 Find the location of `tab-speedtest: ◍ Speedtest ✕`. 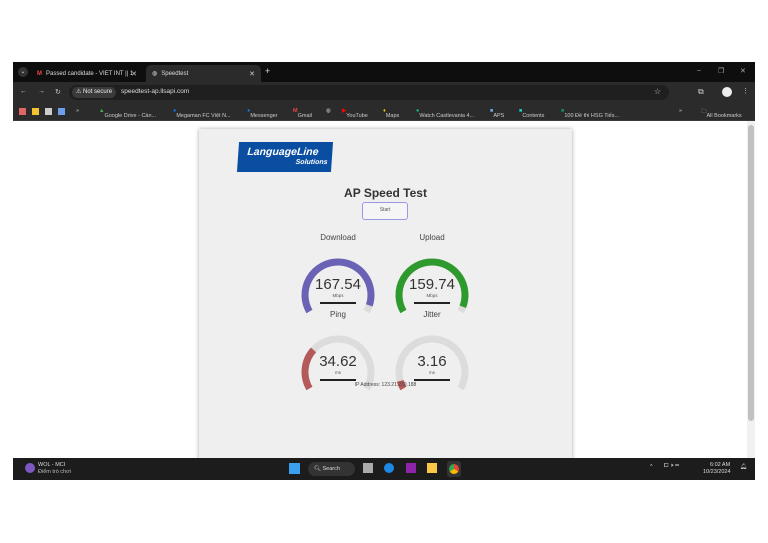

tab-speedtest: ◍ Speedtest ✕ is located at coordinates (203, 73).